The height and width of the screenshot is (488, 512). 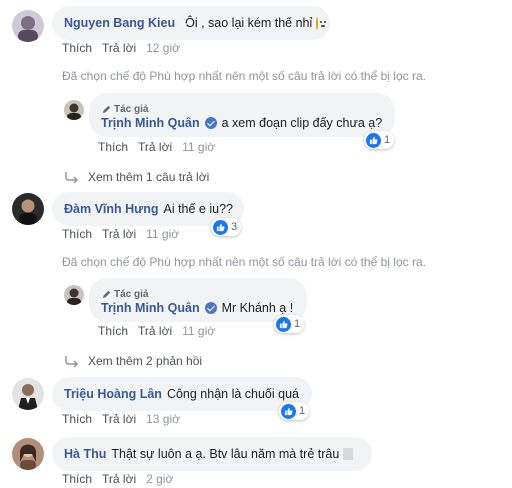 I want to click on view-more-replies-label: Xem thêm 2 phản hồi, so click(x=145, y=361).